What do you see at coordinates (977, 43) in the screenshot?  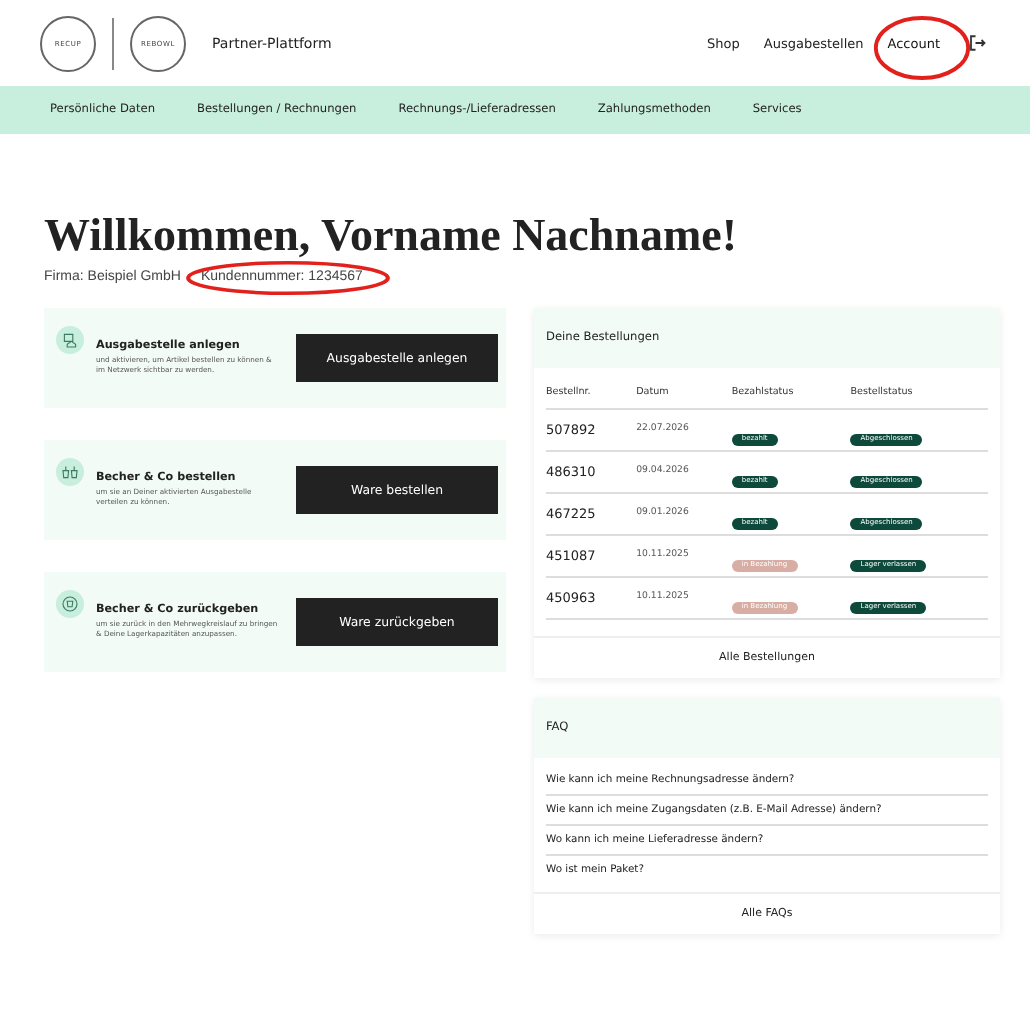 I see `logout-icon` at bounding box center [977, 43].